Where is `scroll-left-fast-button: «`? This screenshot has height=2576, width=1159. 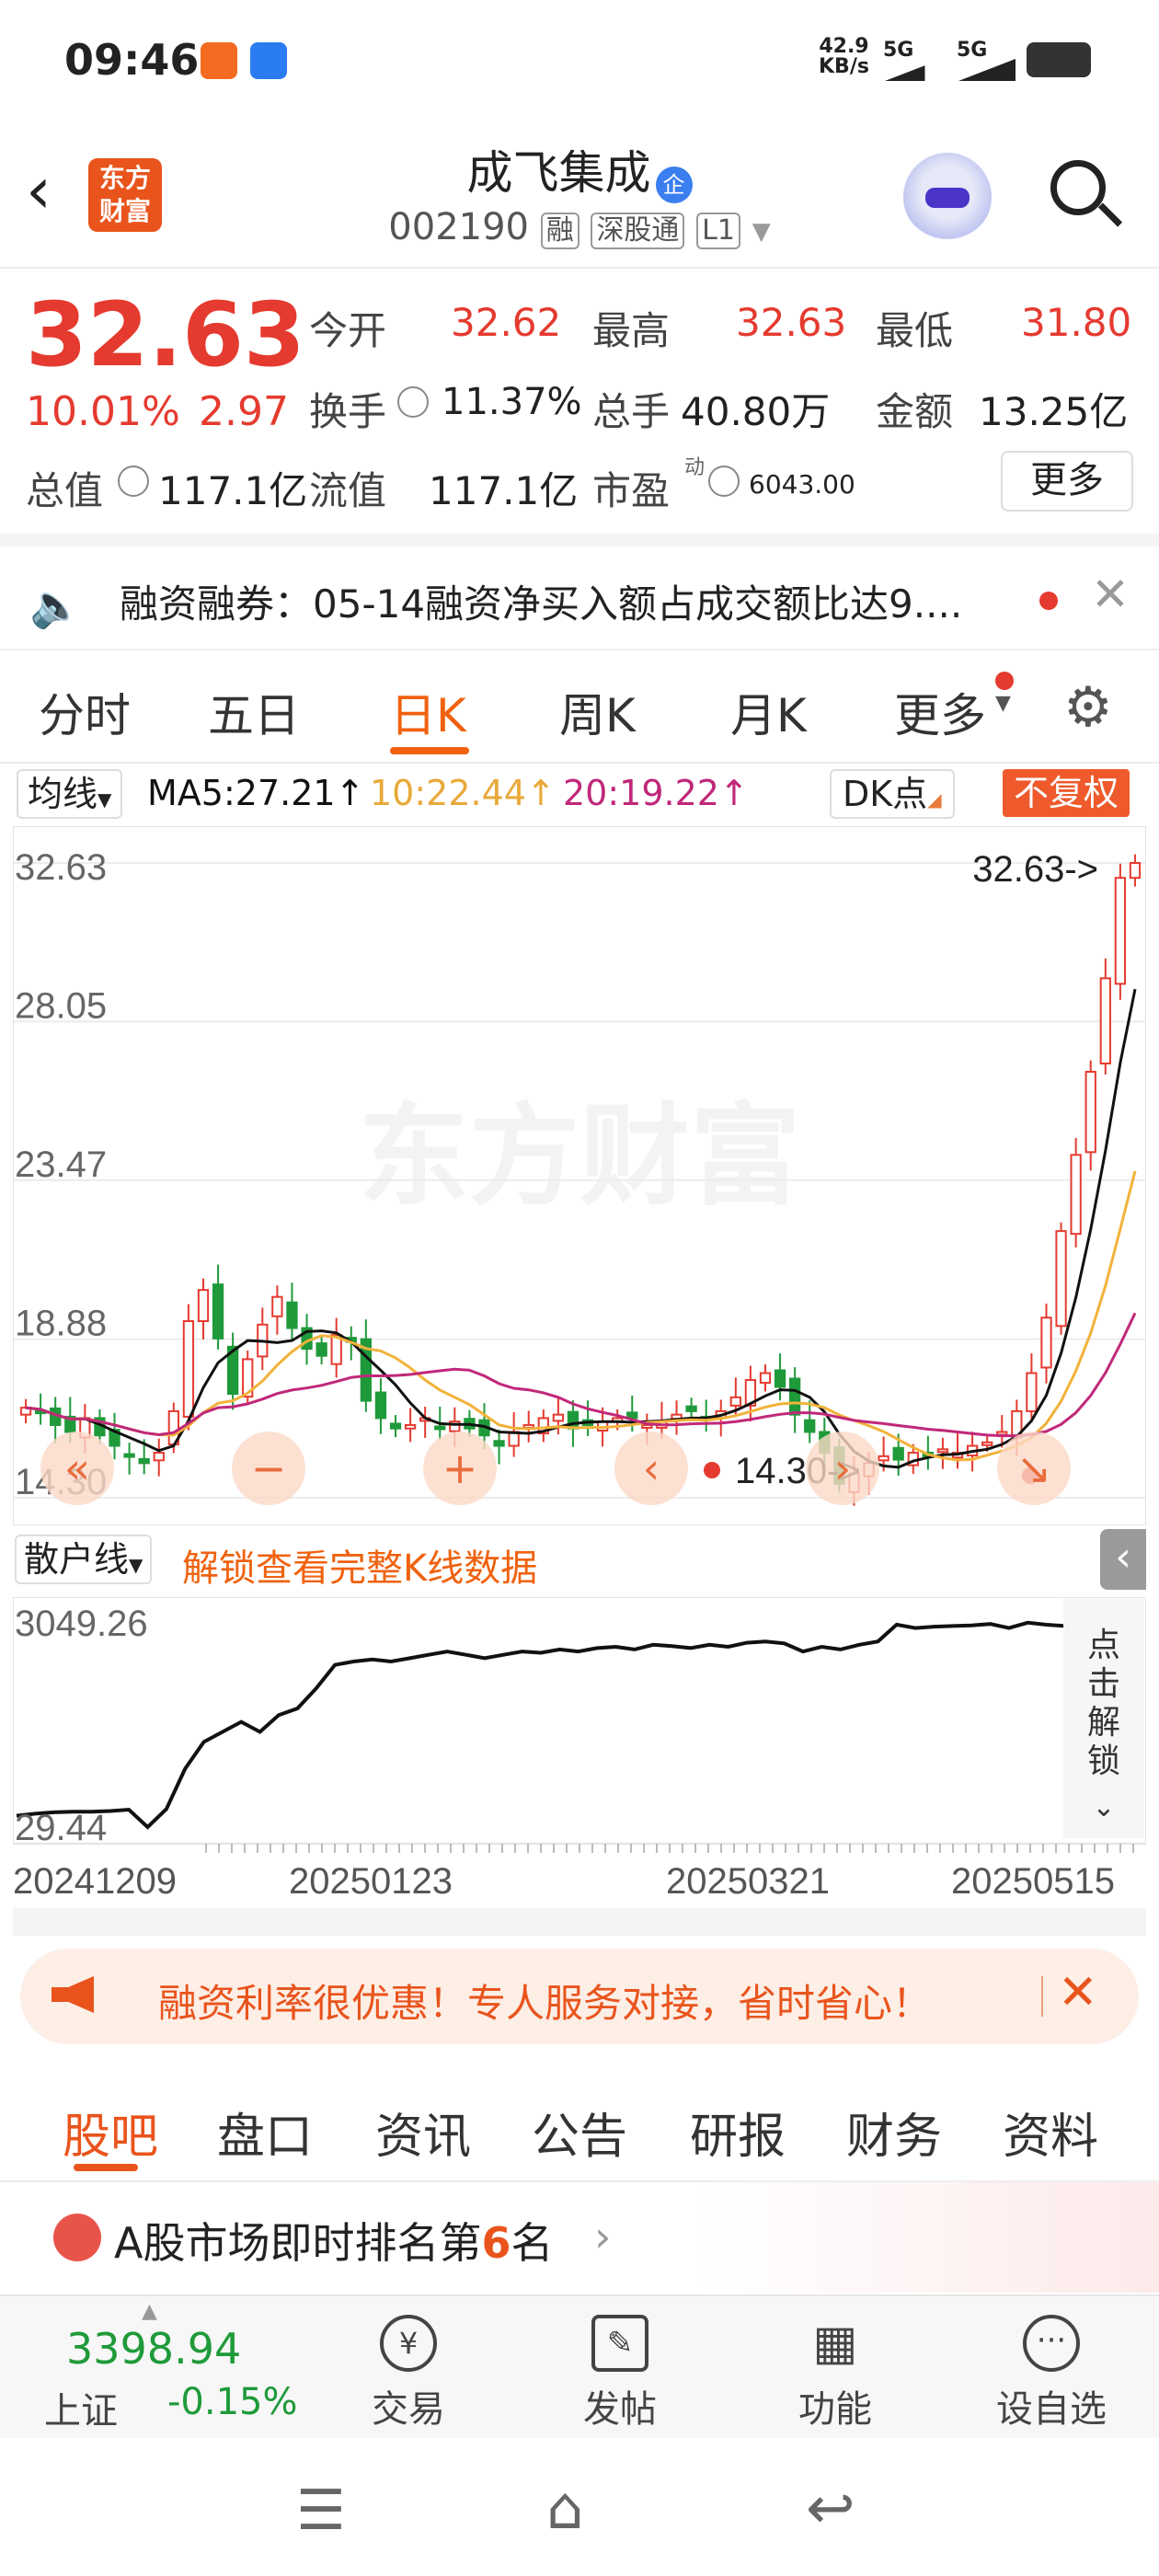 scroll-left-fast-button: « is located at coordinates (77, 1468).